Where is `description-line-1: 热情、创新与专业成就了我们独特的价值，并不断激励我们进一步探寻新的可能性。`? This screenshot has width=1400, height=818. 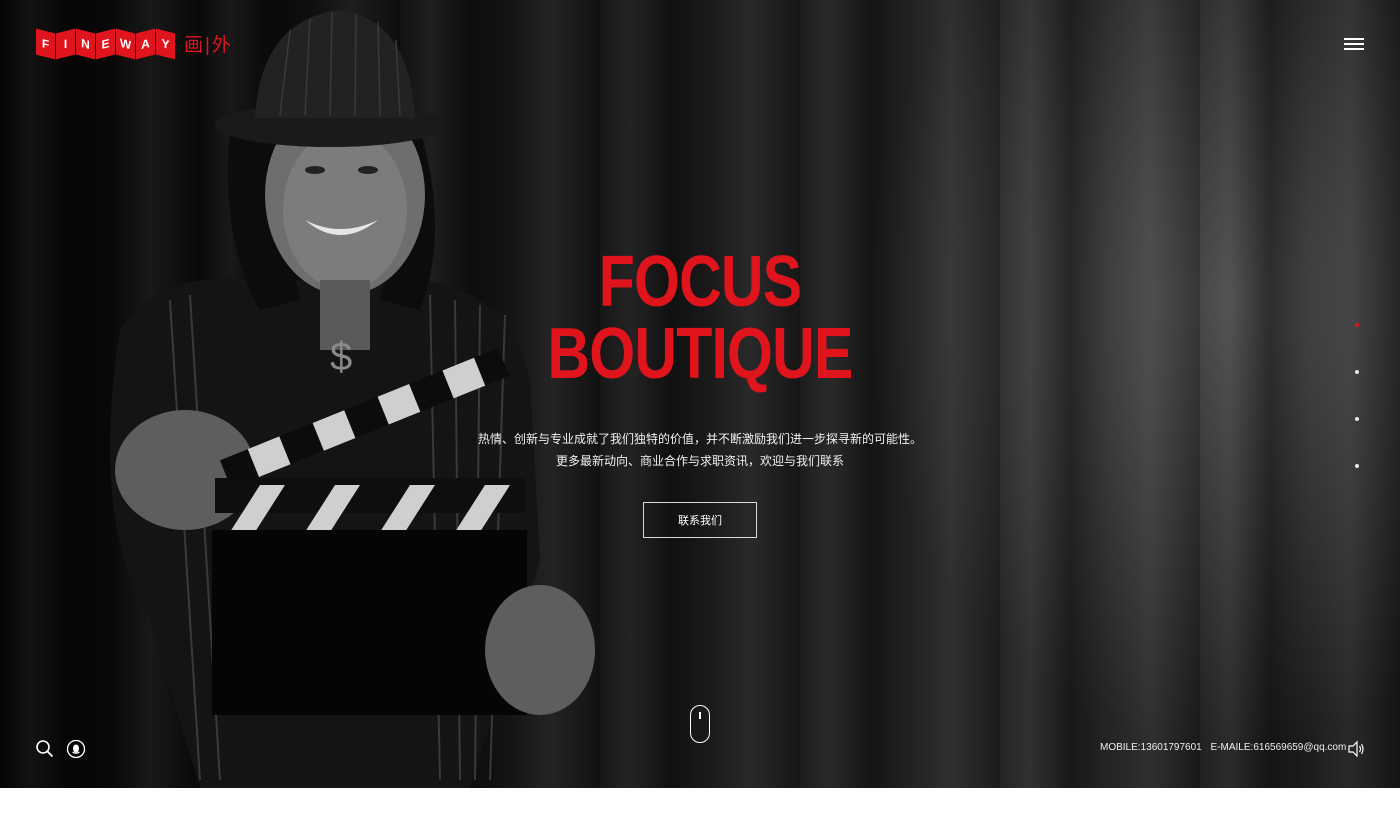
description-line-1: 热情、创新与专业成就了我们独特的价值，并不断激励我们进一步探寻新的可能性。 is located at coordinates (699, 439).